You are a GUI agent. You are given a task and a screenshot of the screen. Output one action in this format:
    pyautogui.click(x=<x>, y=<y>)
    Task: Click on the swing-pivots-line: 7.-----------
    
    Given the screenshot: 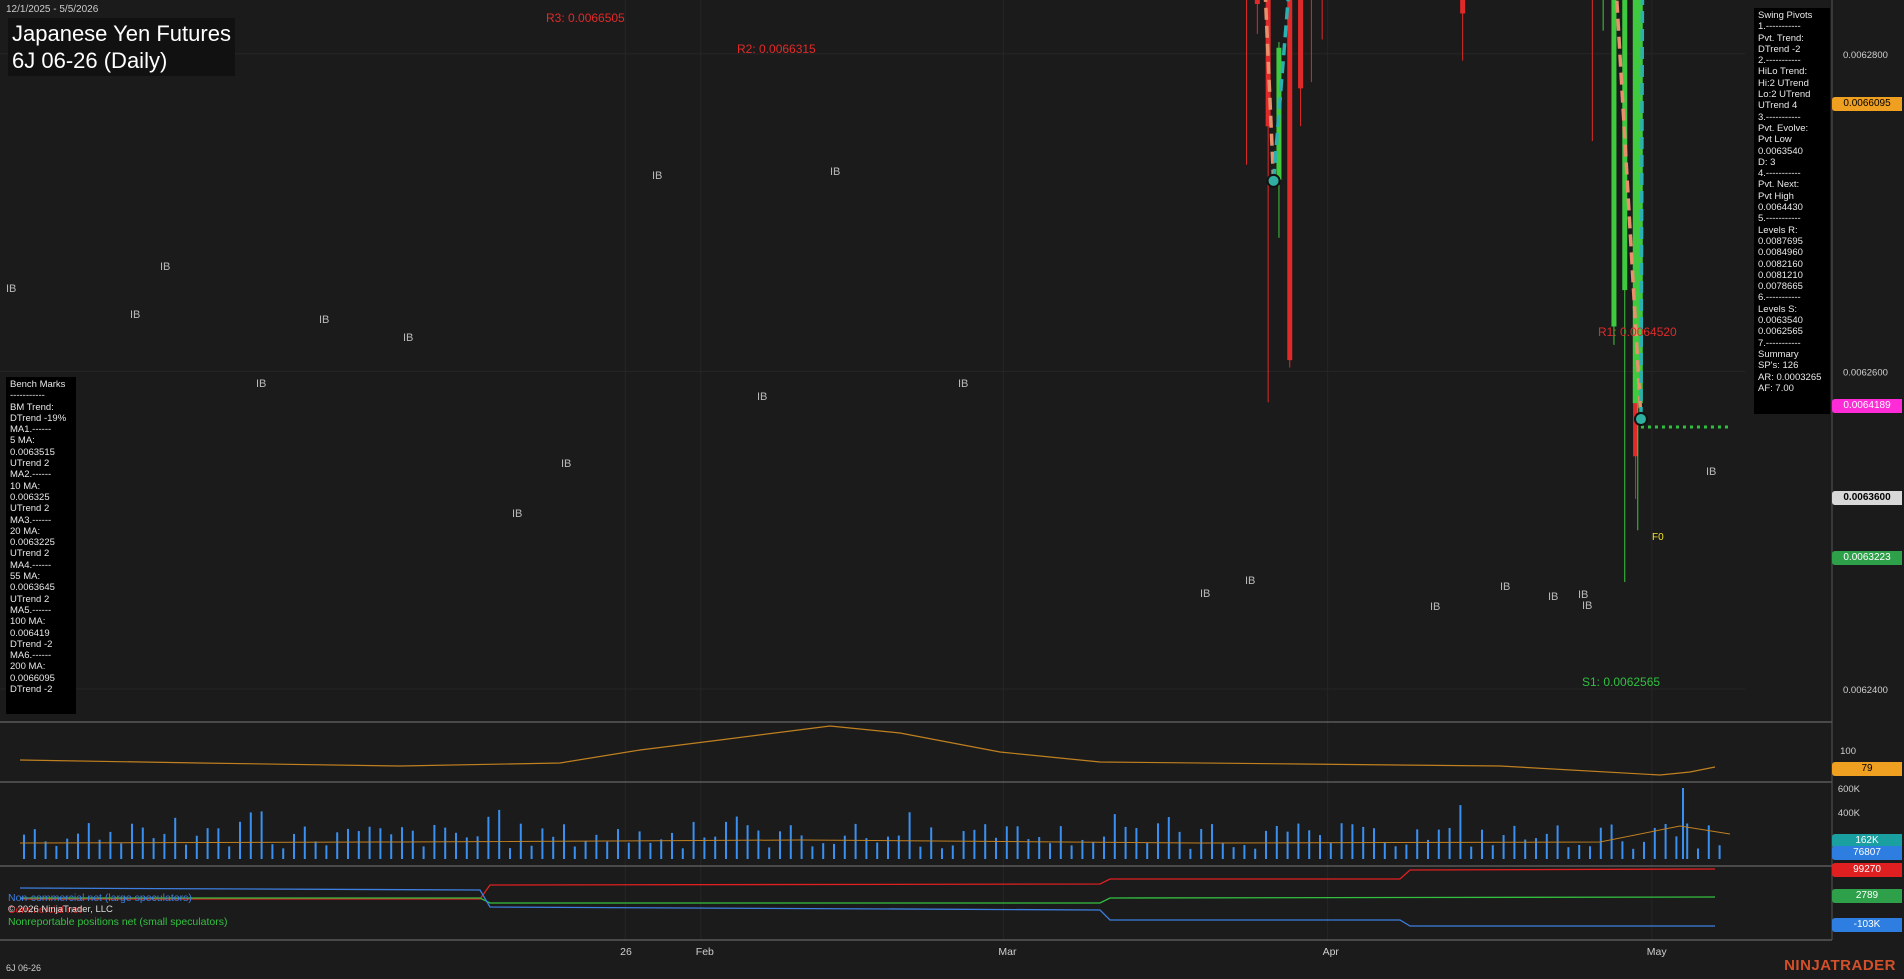 What is the action you would take?
    pyautogui.click(x=1779, y=343)
    